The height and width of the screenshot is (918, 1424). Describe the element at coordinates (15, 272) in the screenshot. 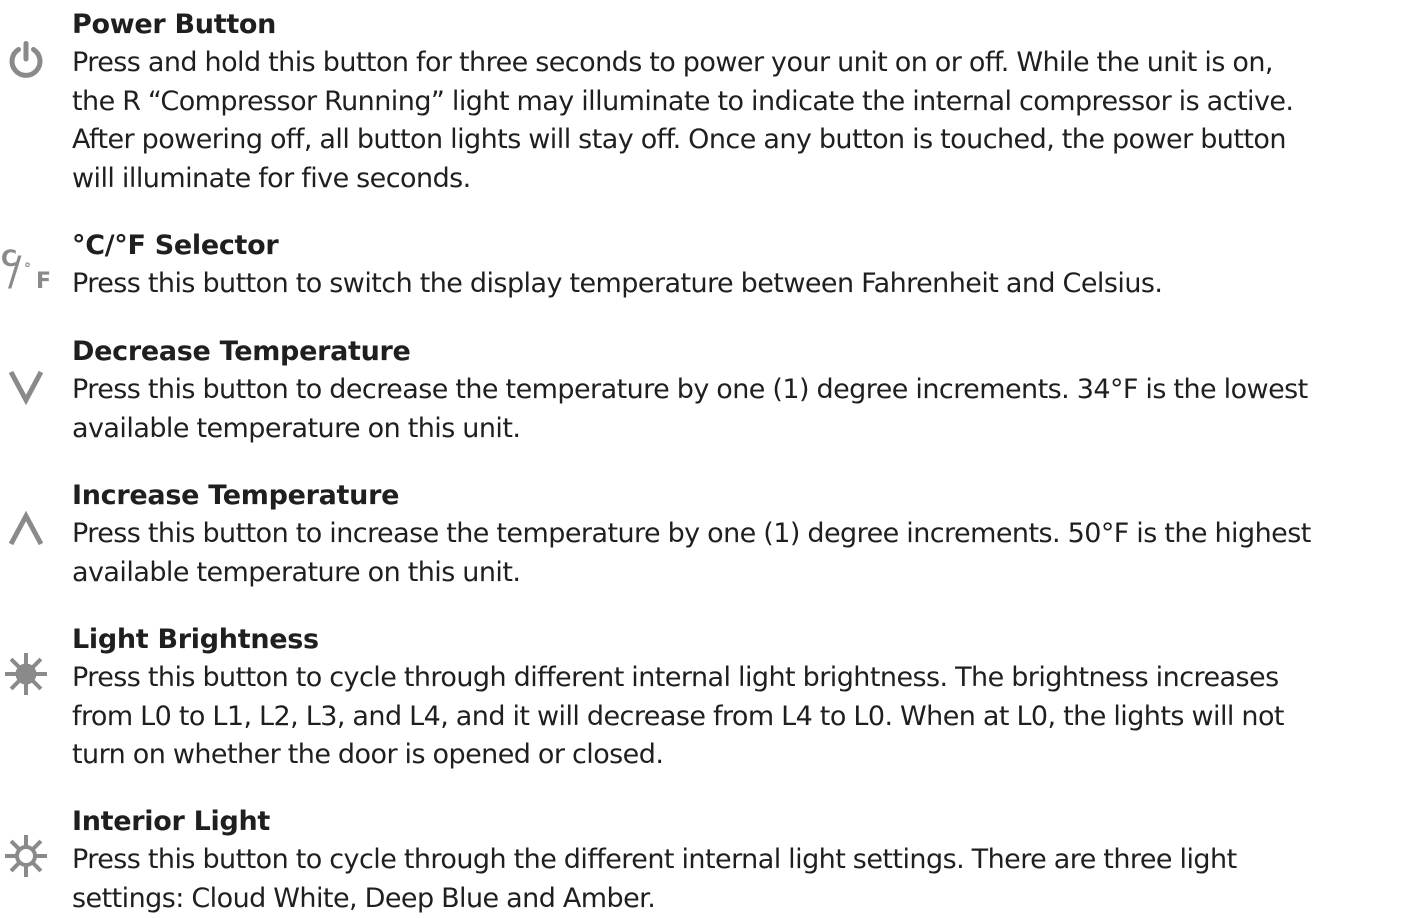

I see `icon-slash: /` at that location.